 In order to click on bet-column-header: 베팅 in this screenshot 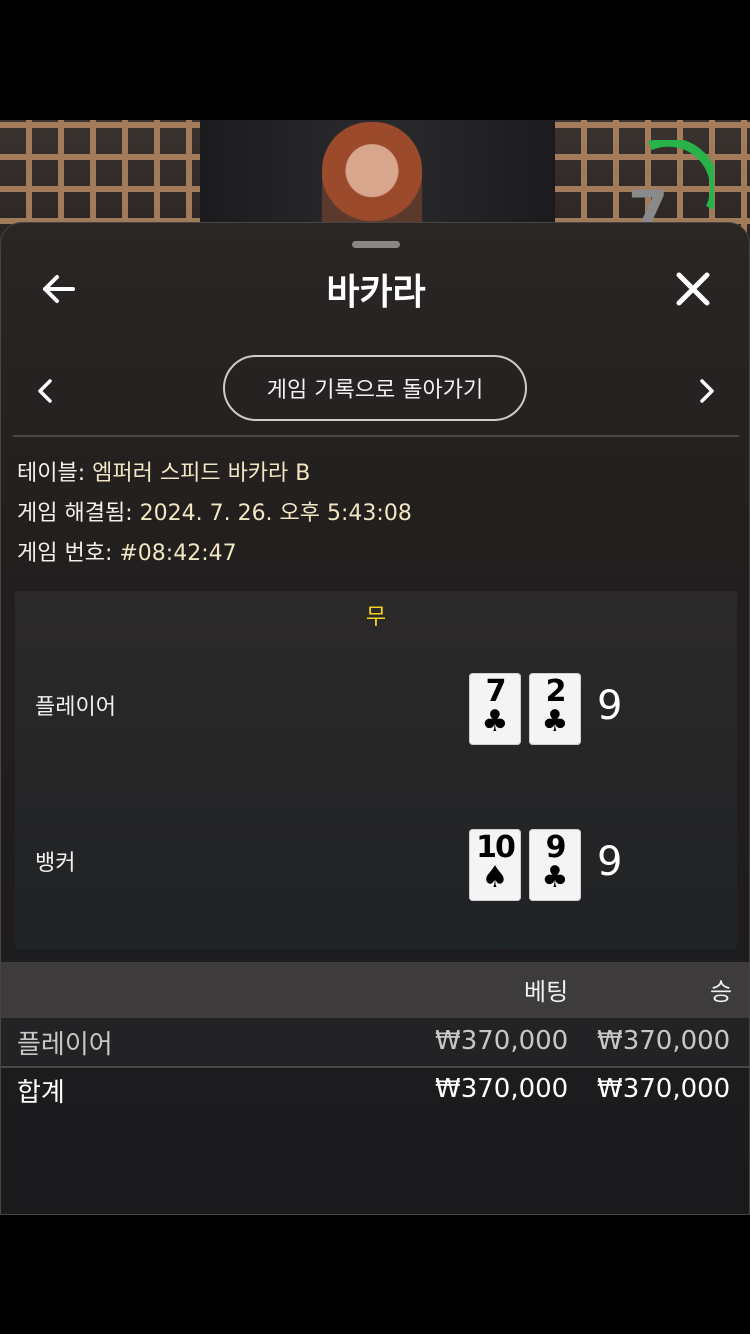, I will do `click(546, 992)`.